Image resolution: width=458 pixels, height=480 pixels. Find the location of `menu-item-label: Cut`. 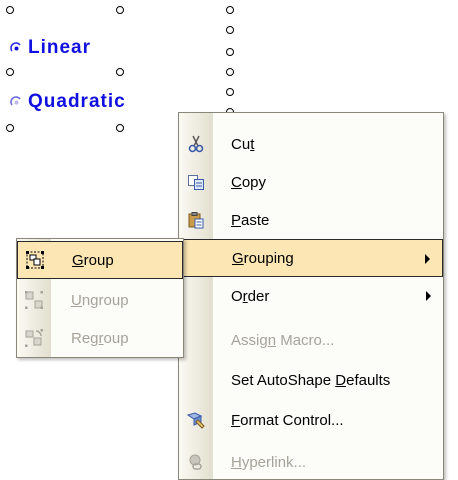

menu-item-label: Cut is located at coordinates (243, 144).